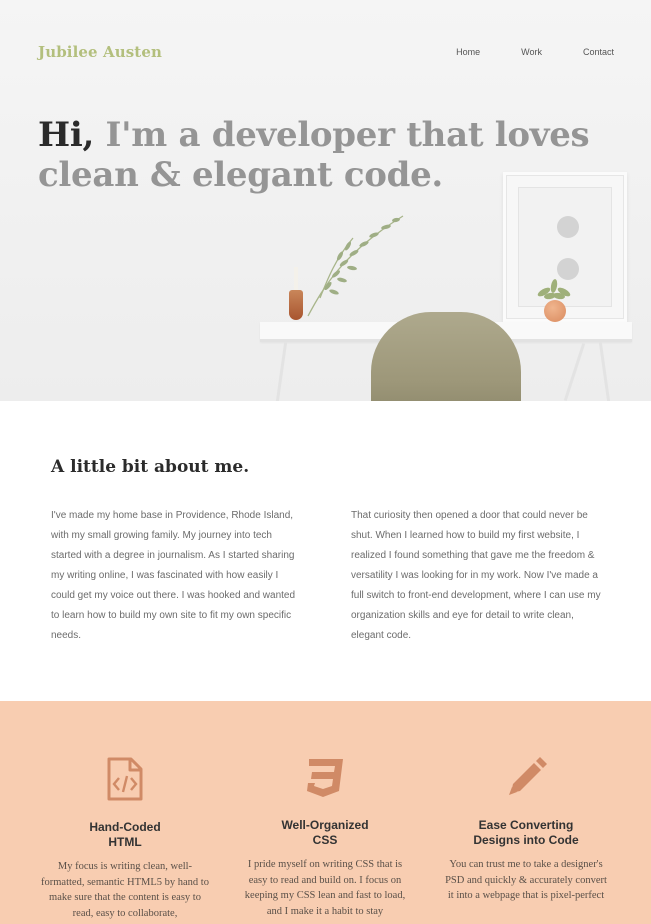  What do you see at coordinates (296, 279) in the screenshot?
I see `candle-image` at bounding box center [296, 279].